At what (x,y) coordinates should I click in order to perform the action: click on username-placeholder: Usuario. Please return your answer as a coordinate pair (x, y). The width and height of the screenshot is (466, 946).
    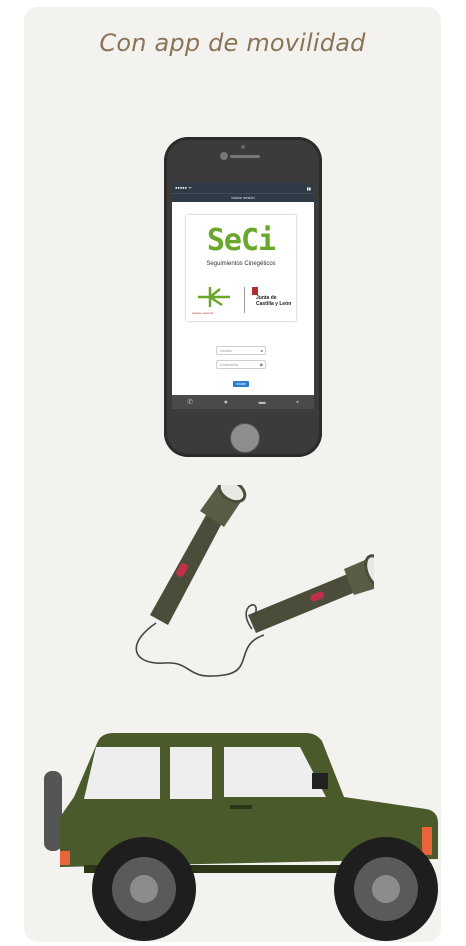
    Looking at the image, I should click on (226, 351).